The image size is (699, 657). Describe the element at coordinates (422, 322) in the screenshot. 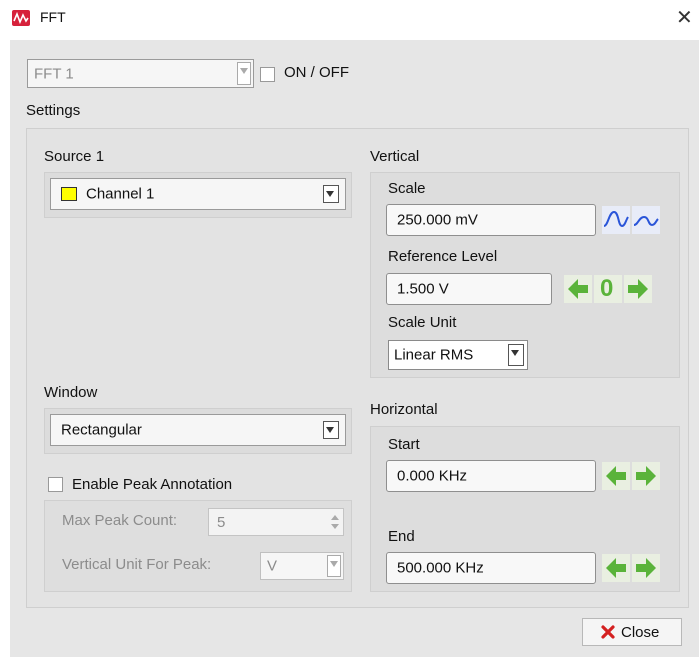

I see `scale-unit-label: Scale Unit` at that location.